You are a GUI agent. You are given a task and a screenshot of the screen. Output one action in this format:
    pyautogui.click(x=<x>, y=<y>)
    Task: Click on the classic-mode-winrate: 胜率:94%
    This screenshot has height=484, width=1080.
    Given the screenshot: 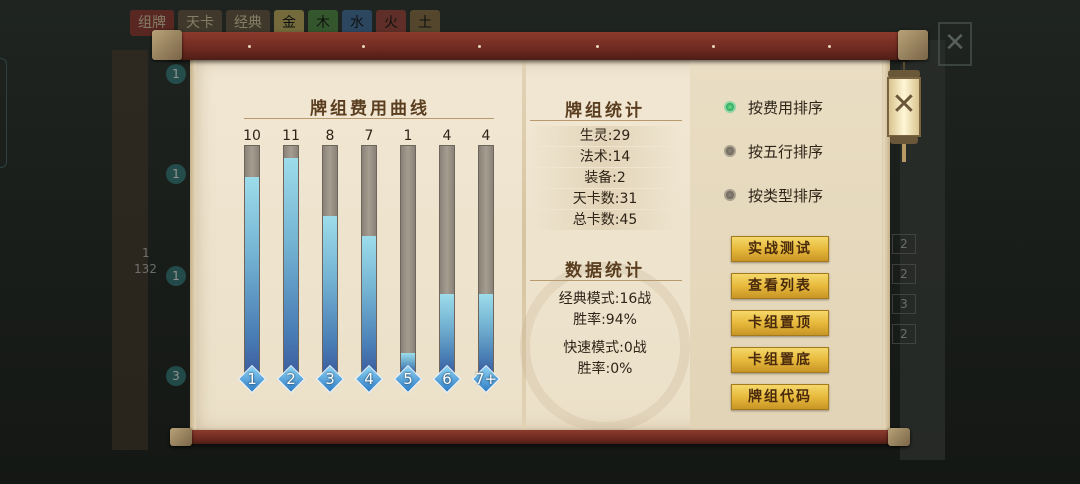 What is the action you would take?
    pyautogui.click(x=605, y=320)
    